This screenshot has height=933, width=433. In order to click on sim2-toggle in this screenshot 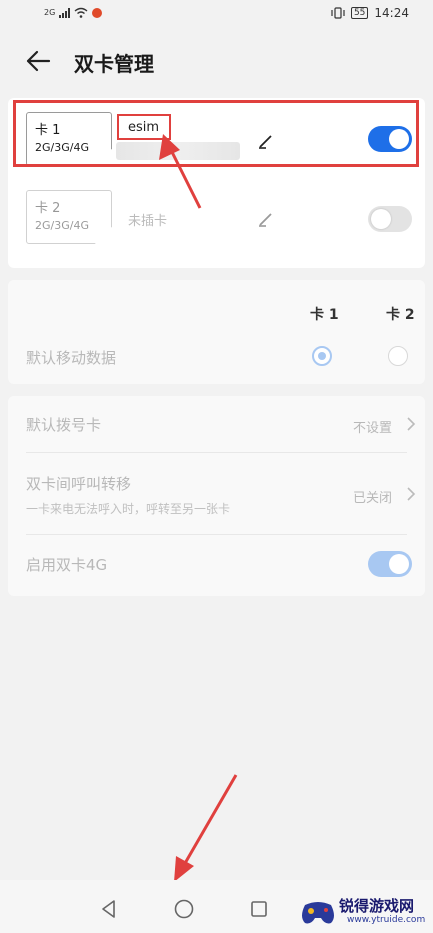, I will do `click(390, 219)`.